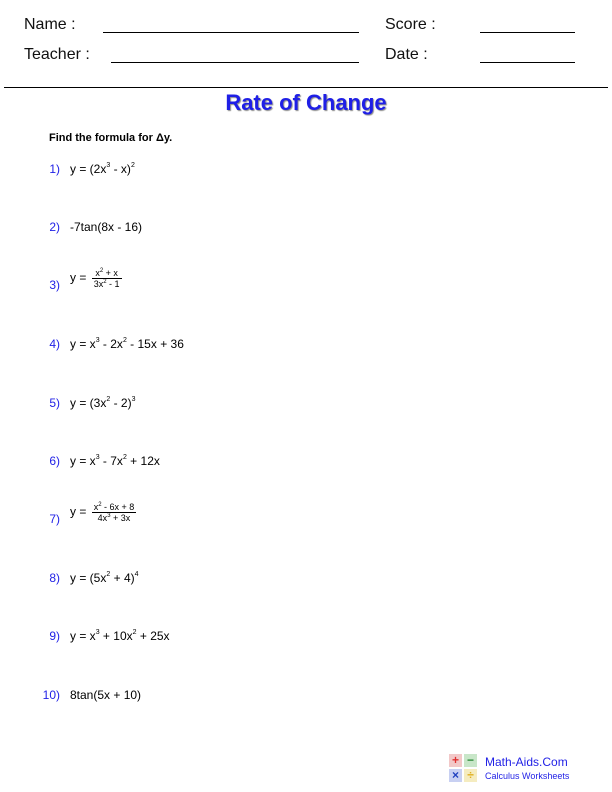  Describe the element at coordinates (306, 87) in the screenshot. I see `header-divider` at that location.